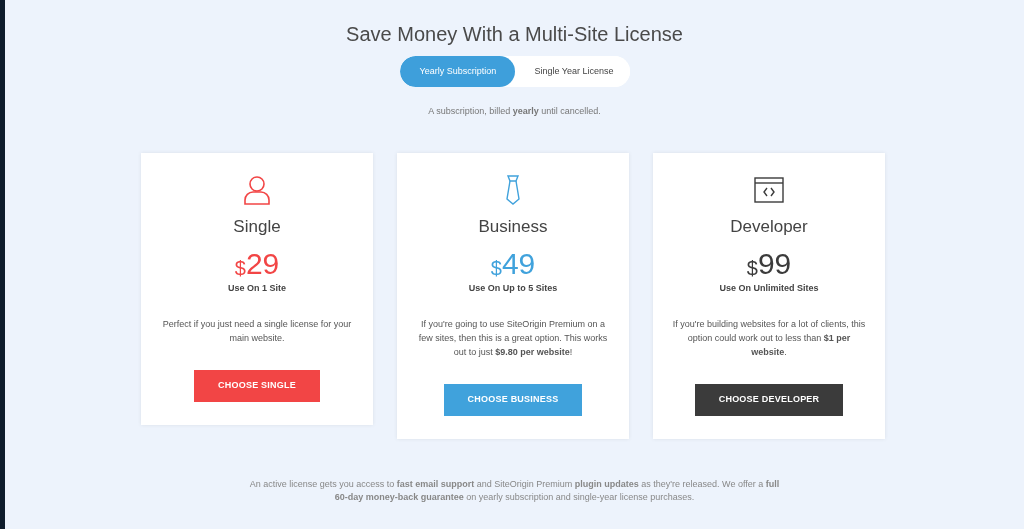 The height and width of the screenshot is (529, 1024). Describe the element at coordinates (513, 288) in the screenshot. I see `plan-usage: Use On Up to 5 Sites` at that location.